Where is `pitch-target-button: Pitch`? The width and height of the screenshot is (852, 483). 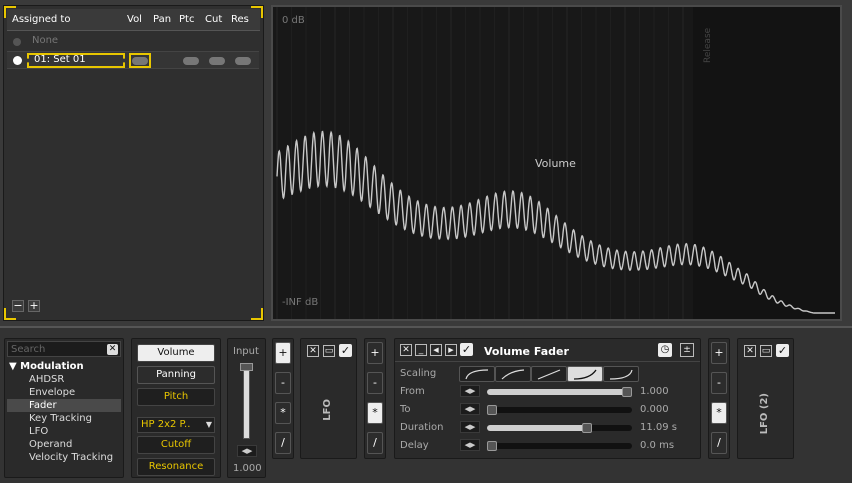 pitch-target-button: Pitch is located at coordinates (176, 397).